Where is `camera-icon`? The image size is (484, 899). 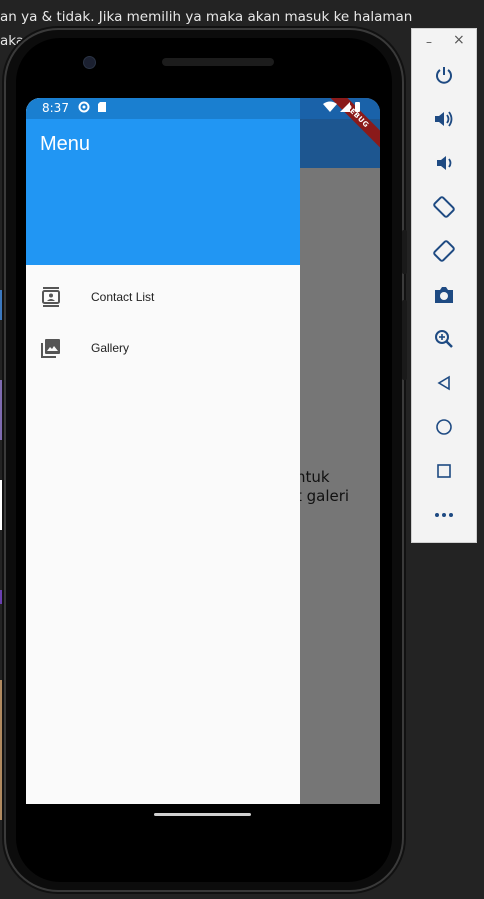 camera-icon is located at coordinates (444, 295).